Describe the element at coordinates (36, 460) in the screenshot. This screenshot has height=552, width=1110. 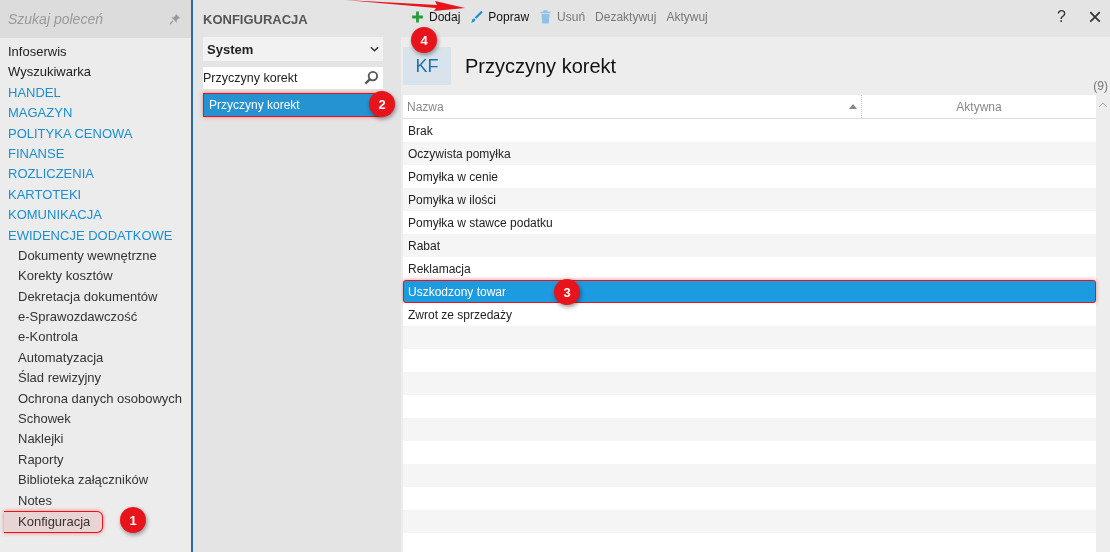
I see `sidebar-item: Raporty` at that location.